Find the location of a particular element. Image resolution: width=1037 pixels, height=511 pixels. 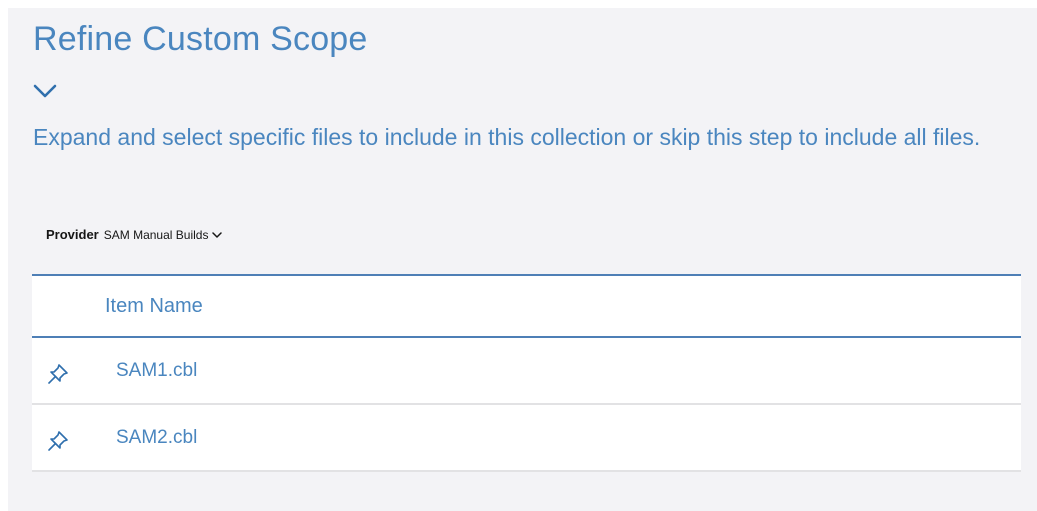

column-header-item-name: Item Name is located at coordinates (154, 306).